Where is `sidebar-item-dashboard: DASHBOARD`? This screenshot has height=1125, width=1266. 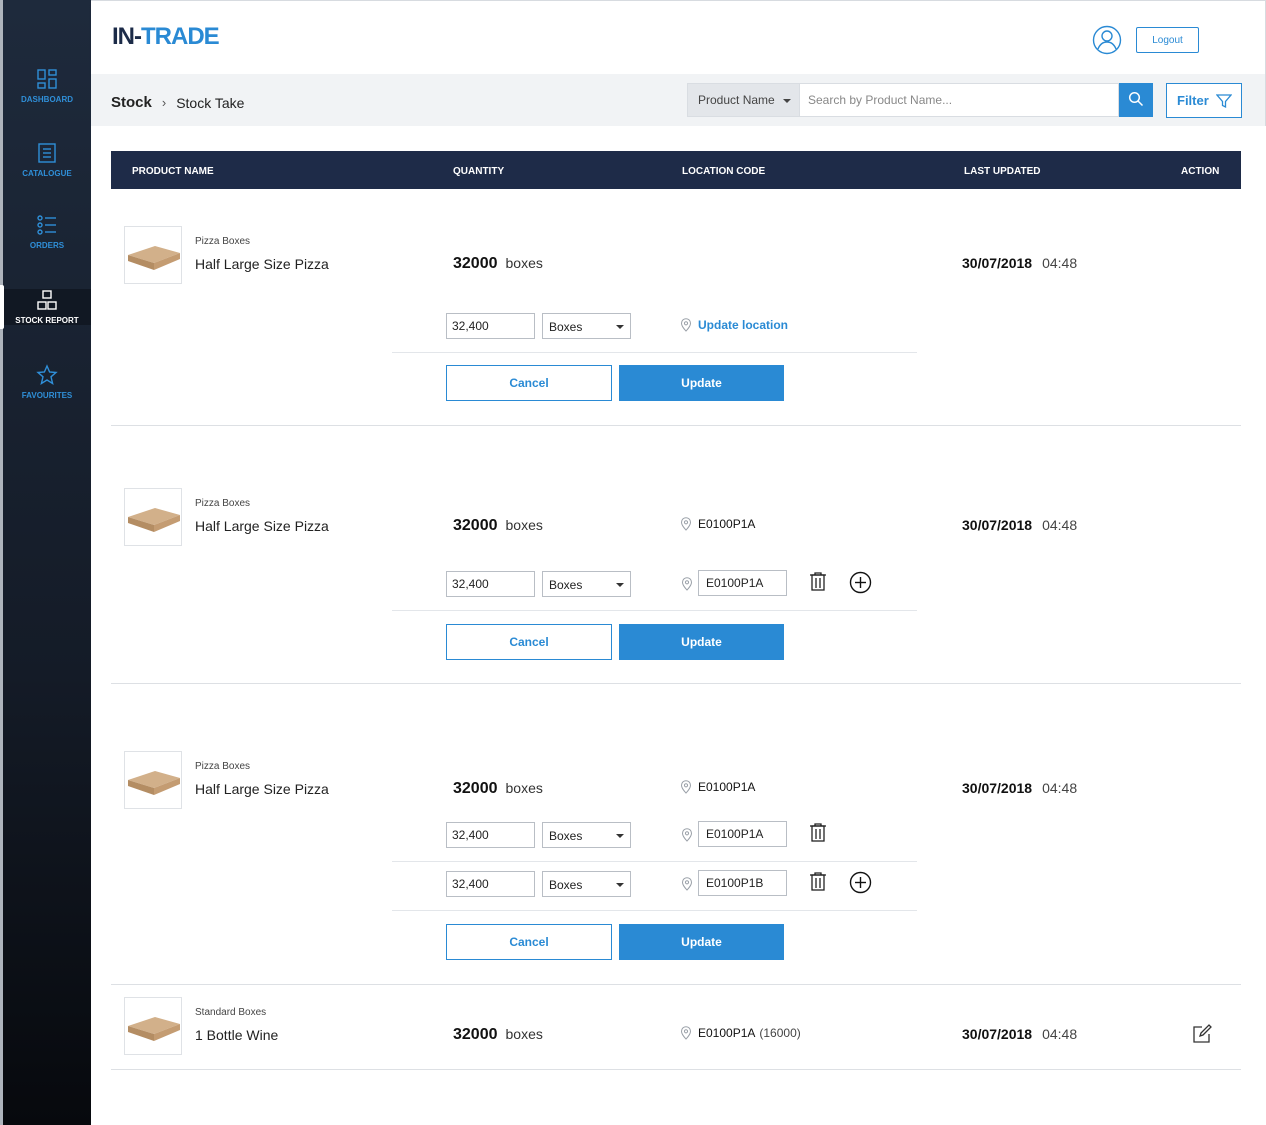
sidebar-item-dashboard: DASHBOARD is located at coordinates (47, 86).